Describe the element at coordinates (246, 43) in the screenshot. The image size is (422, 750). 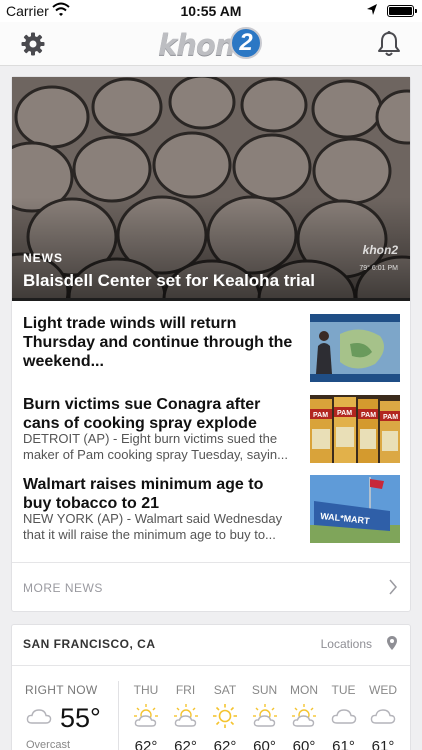
I see `logo-number: 2` at that location.